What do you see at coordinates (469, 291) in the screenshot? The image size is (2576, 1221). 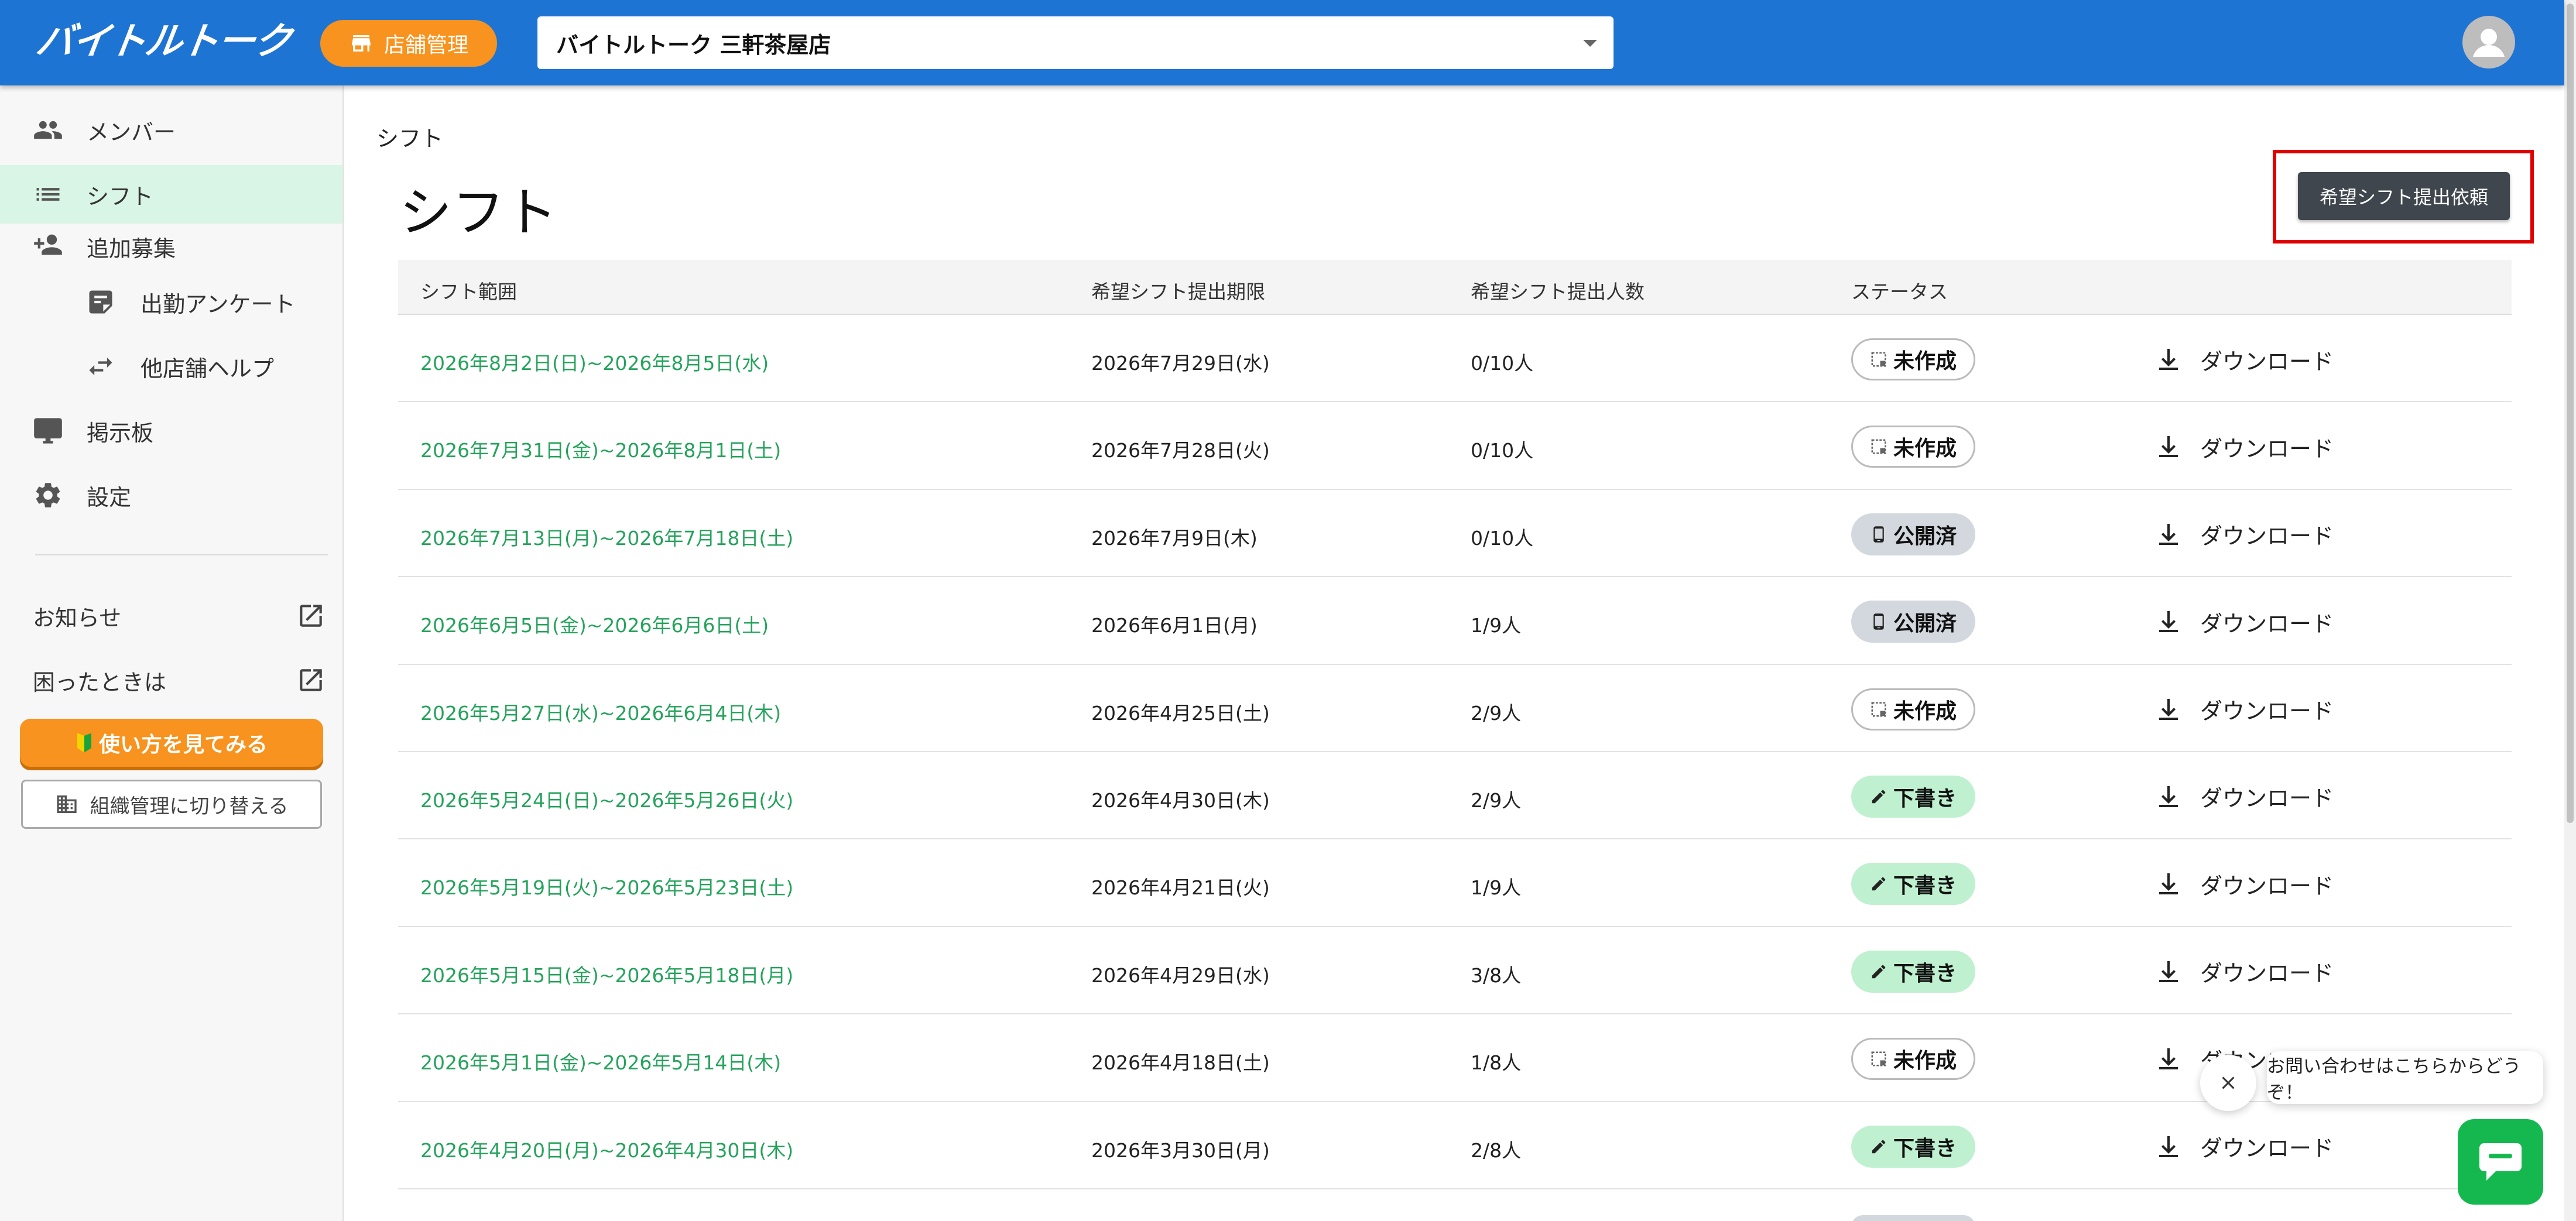 I see `column-header-range: シフト範囲` at bounding box center [469, 291].